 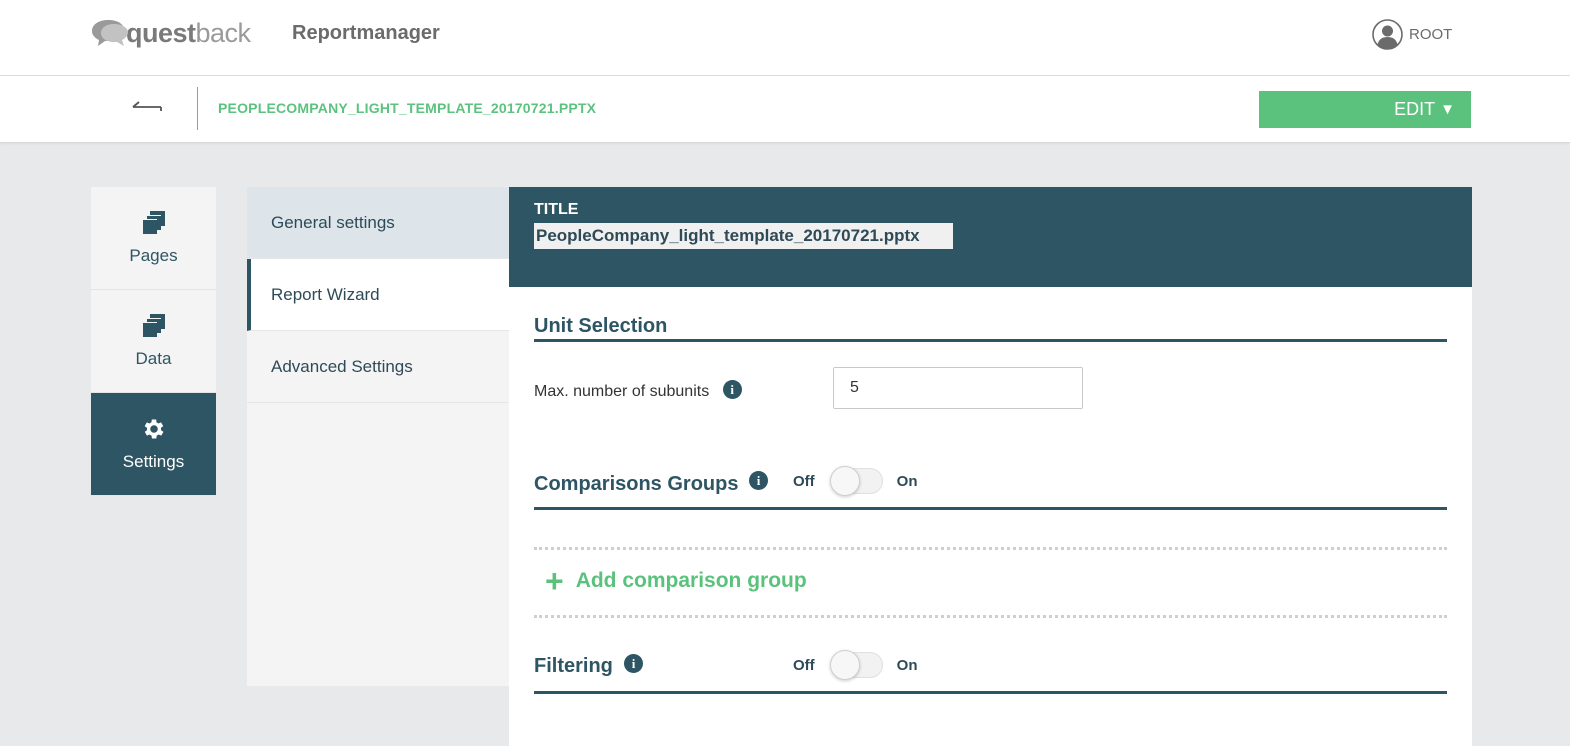 I want to click on back-arrow-icon, so click(x=147, y=106).